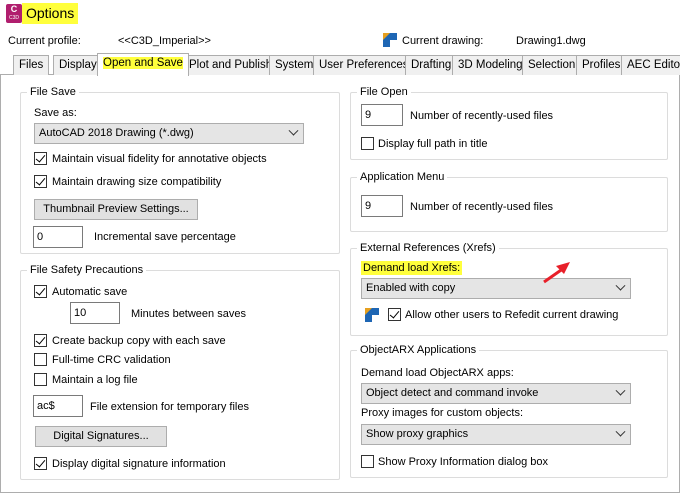 The width and height of the screenshot is (680, 493). What do you see at coordinates (552, 65) in the screenshot?
I see `tab-selection: Selection` at bounding box center [552, 65].